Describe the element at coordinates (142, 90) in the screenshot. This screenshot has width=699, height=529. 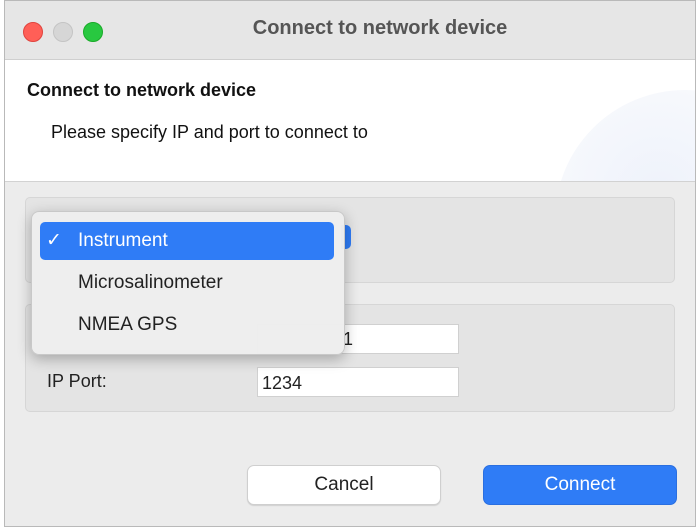
I see `header-title: Connect to network device` at that location.